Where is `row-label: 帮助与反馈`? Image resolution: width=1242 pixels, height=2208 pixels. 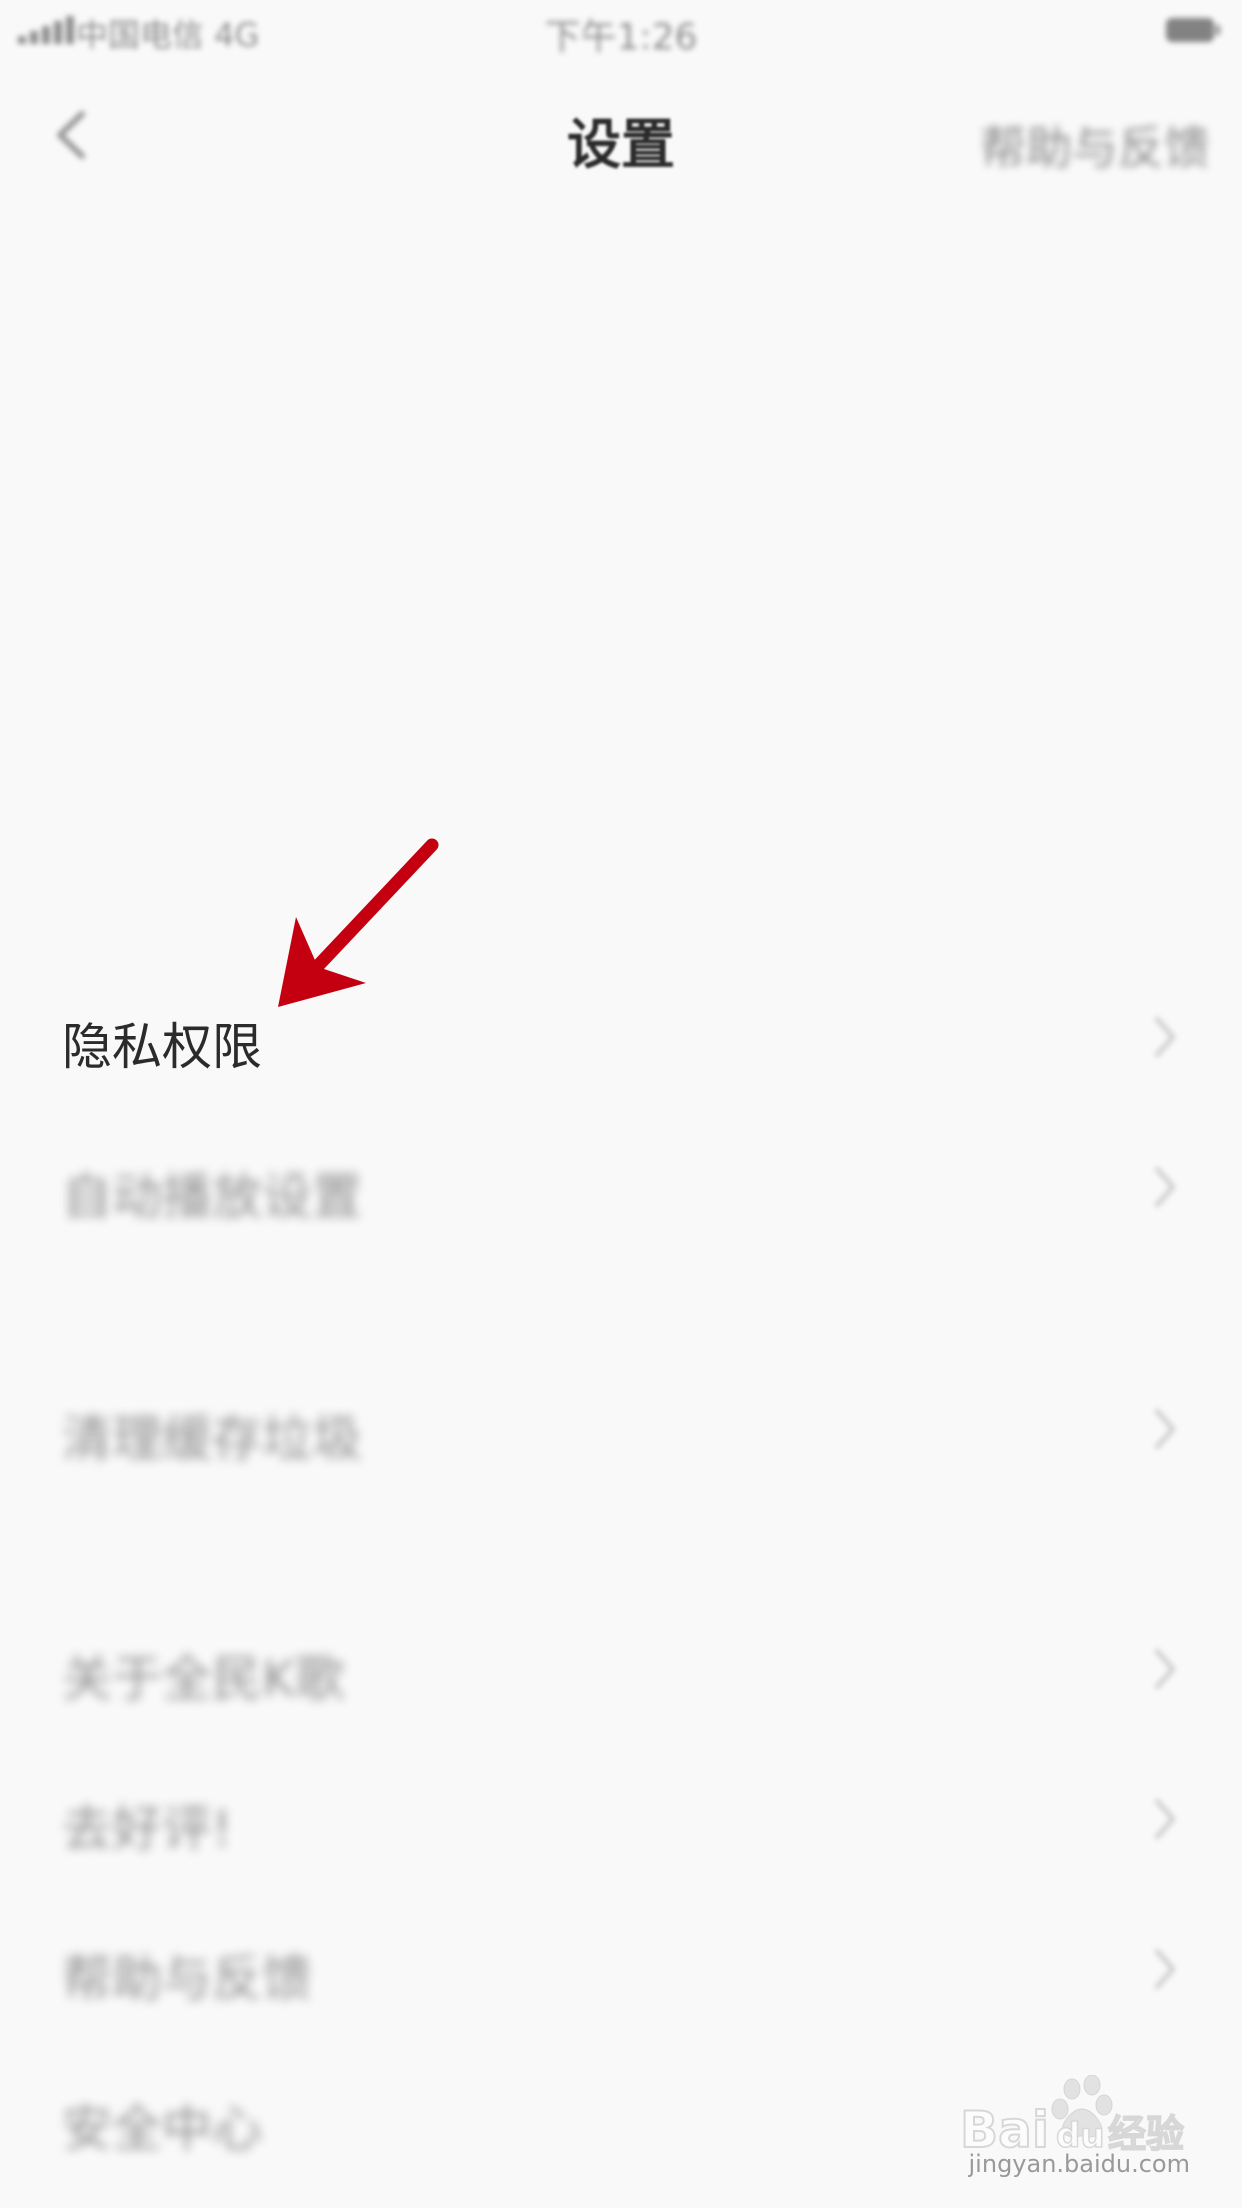
row-label: 帮助与反馈 is located at coordinates (187, 1979).